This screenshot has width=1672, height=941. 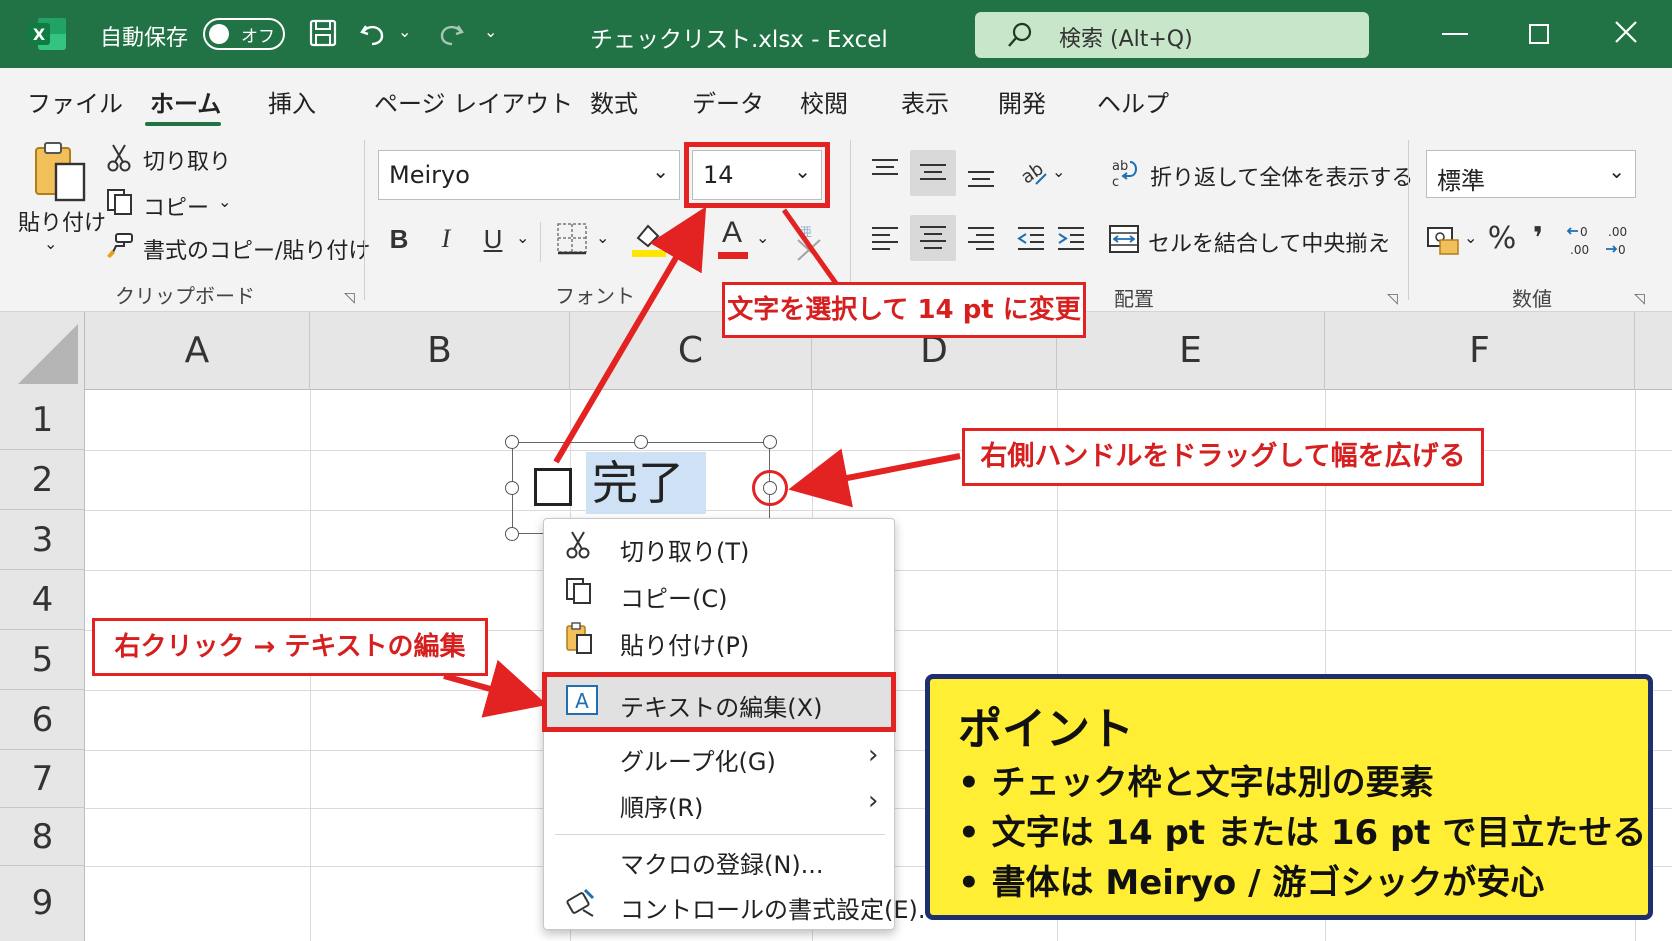 What do you see at coordinates (1196, 783) in the screenshot?
I see `point-line-1: • チェック枠と文字は別の要素` at bounding box center [1196, 783].